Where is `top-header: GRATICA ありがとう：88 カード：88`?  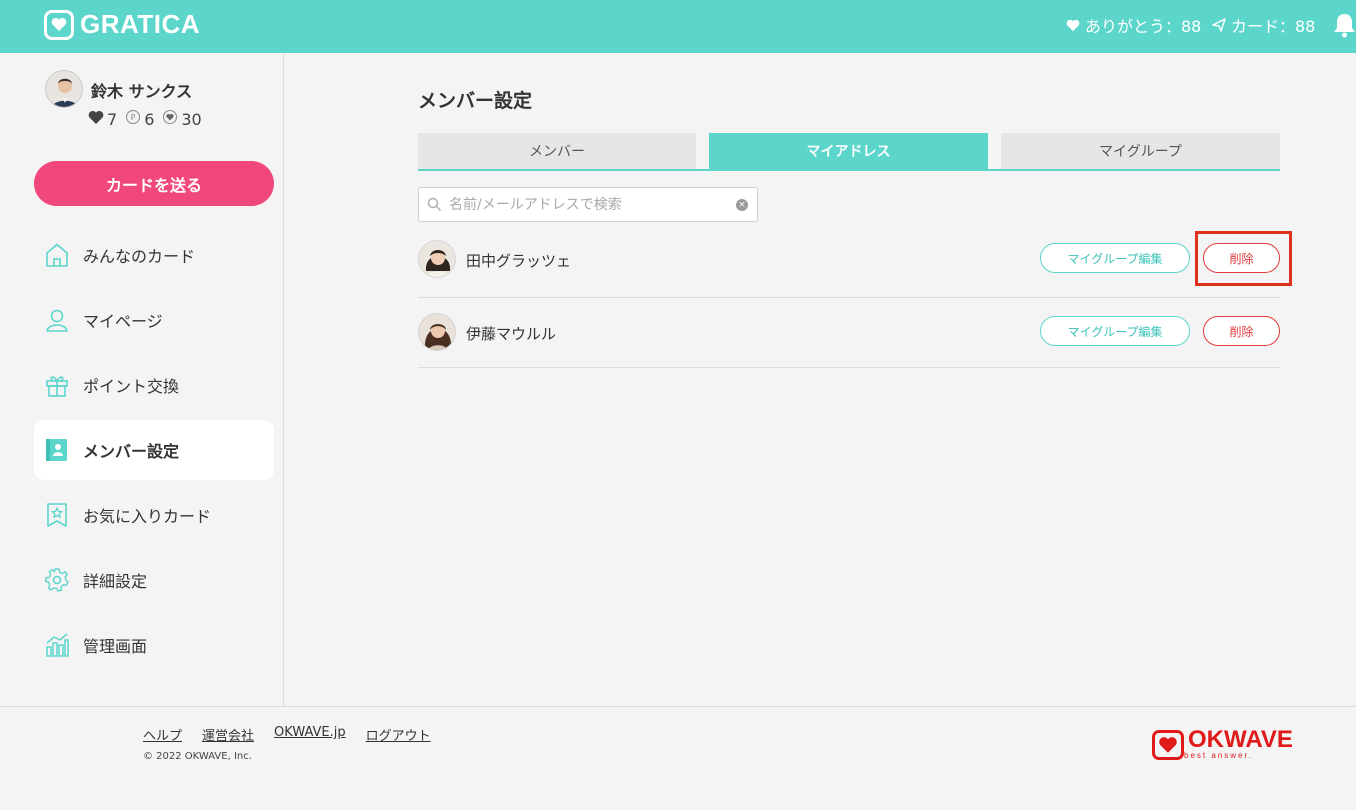
top-header: GRATICA ありがとう：88 カード：88 is located at coordinates (678, 26).